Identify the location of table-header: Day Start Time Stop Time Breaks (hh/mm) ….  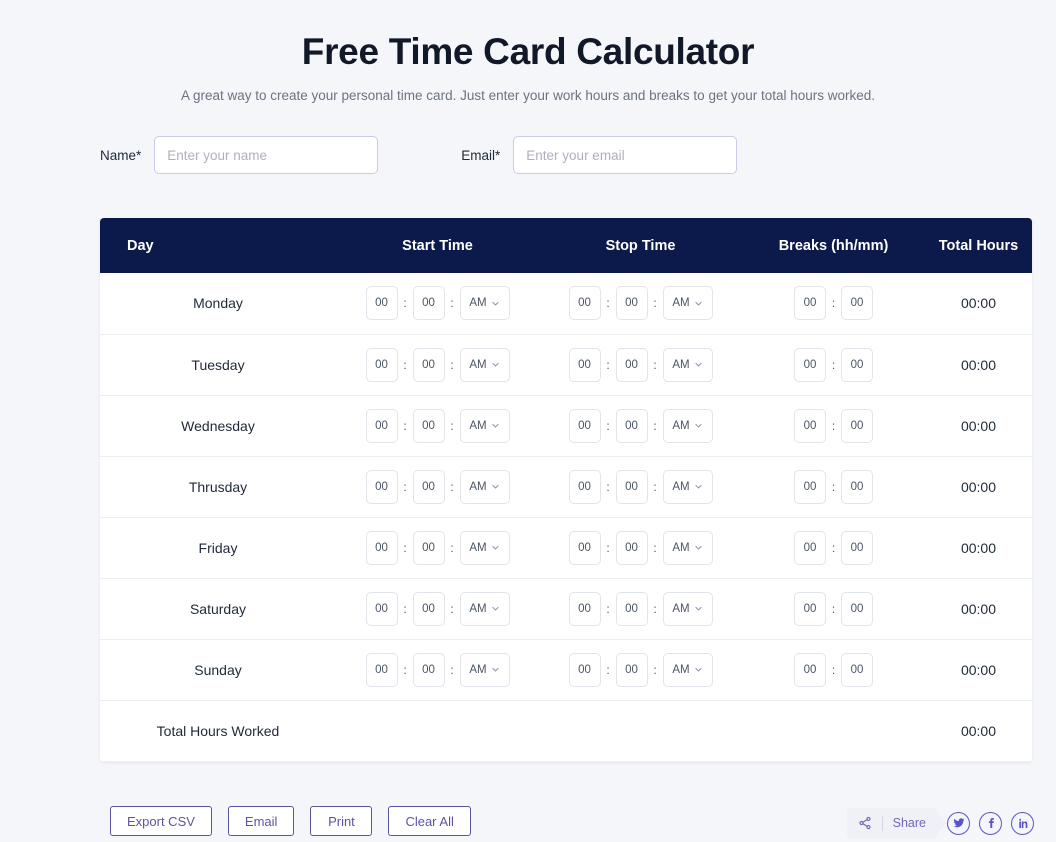
(566, 245).